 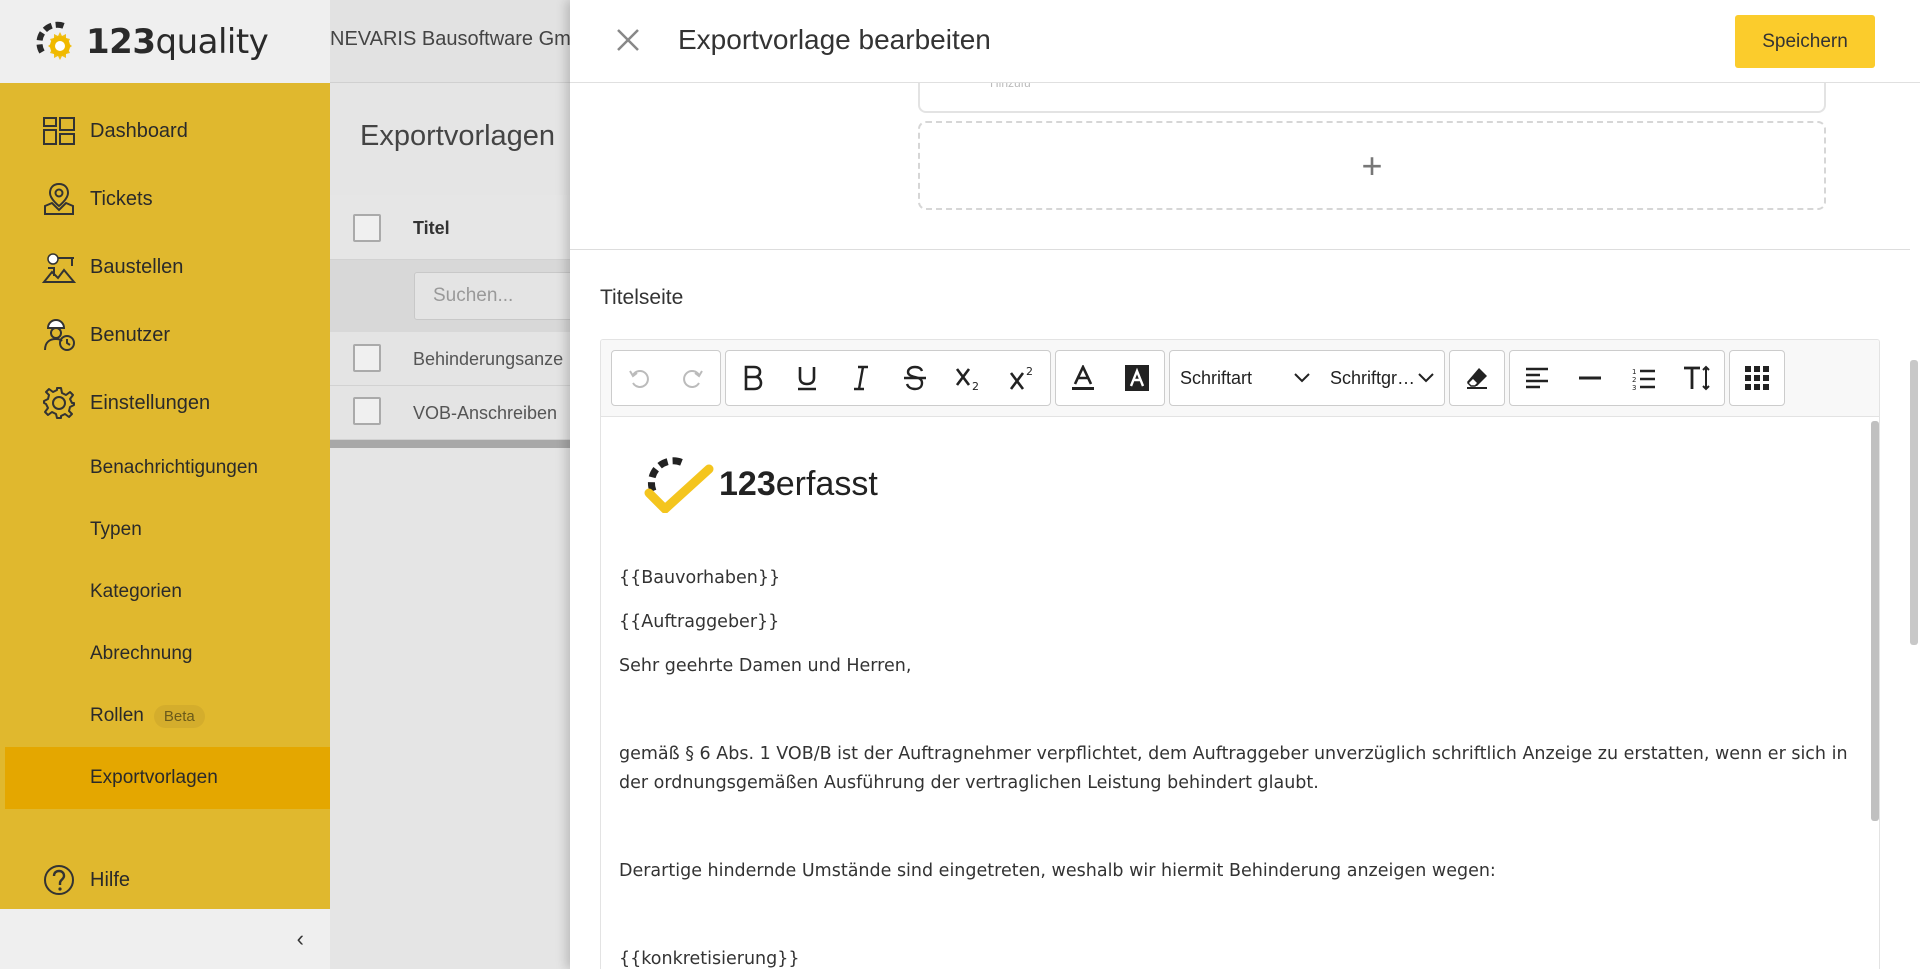 I want to click on sidebar-item-dashboard: Dashboard, so click(x=165, y=131).